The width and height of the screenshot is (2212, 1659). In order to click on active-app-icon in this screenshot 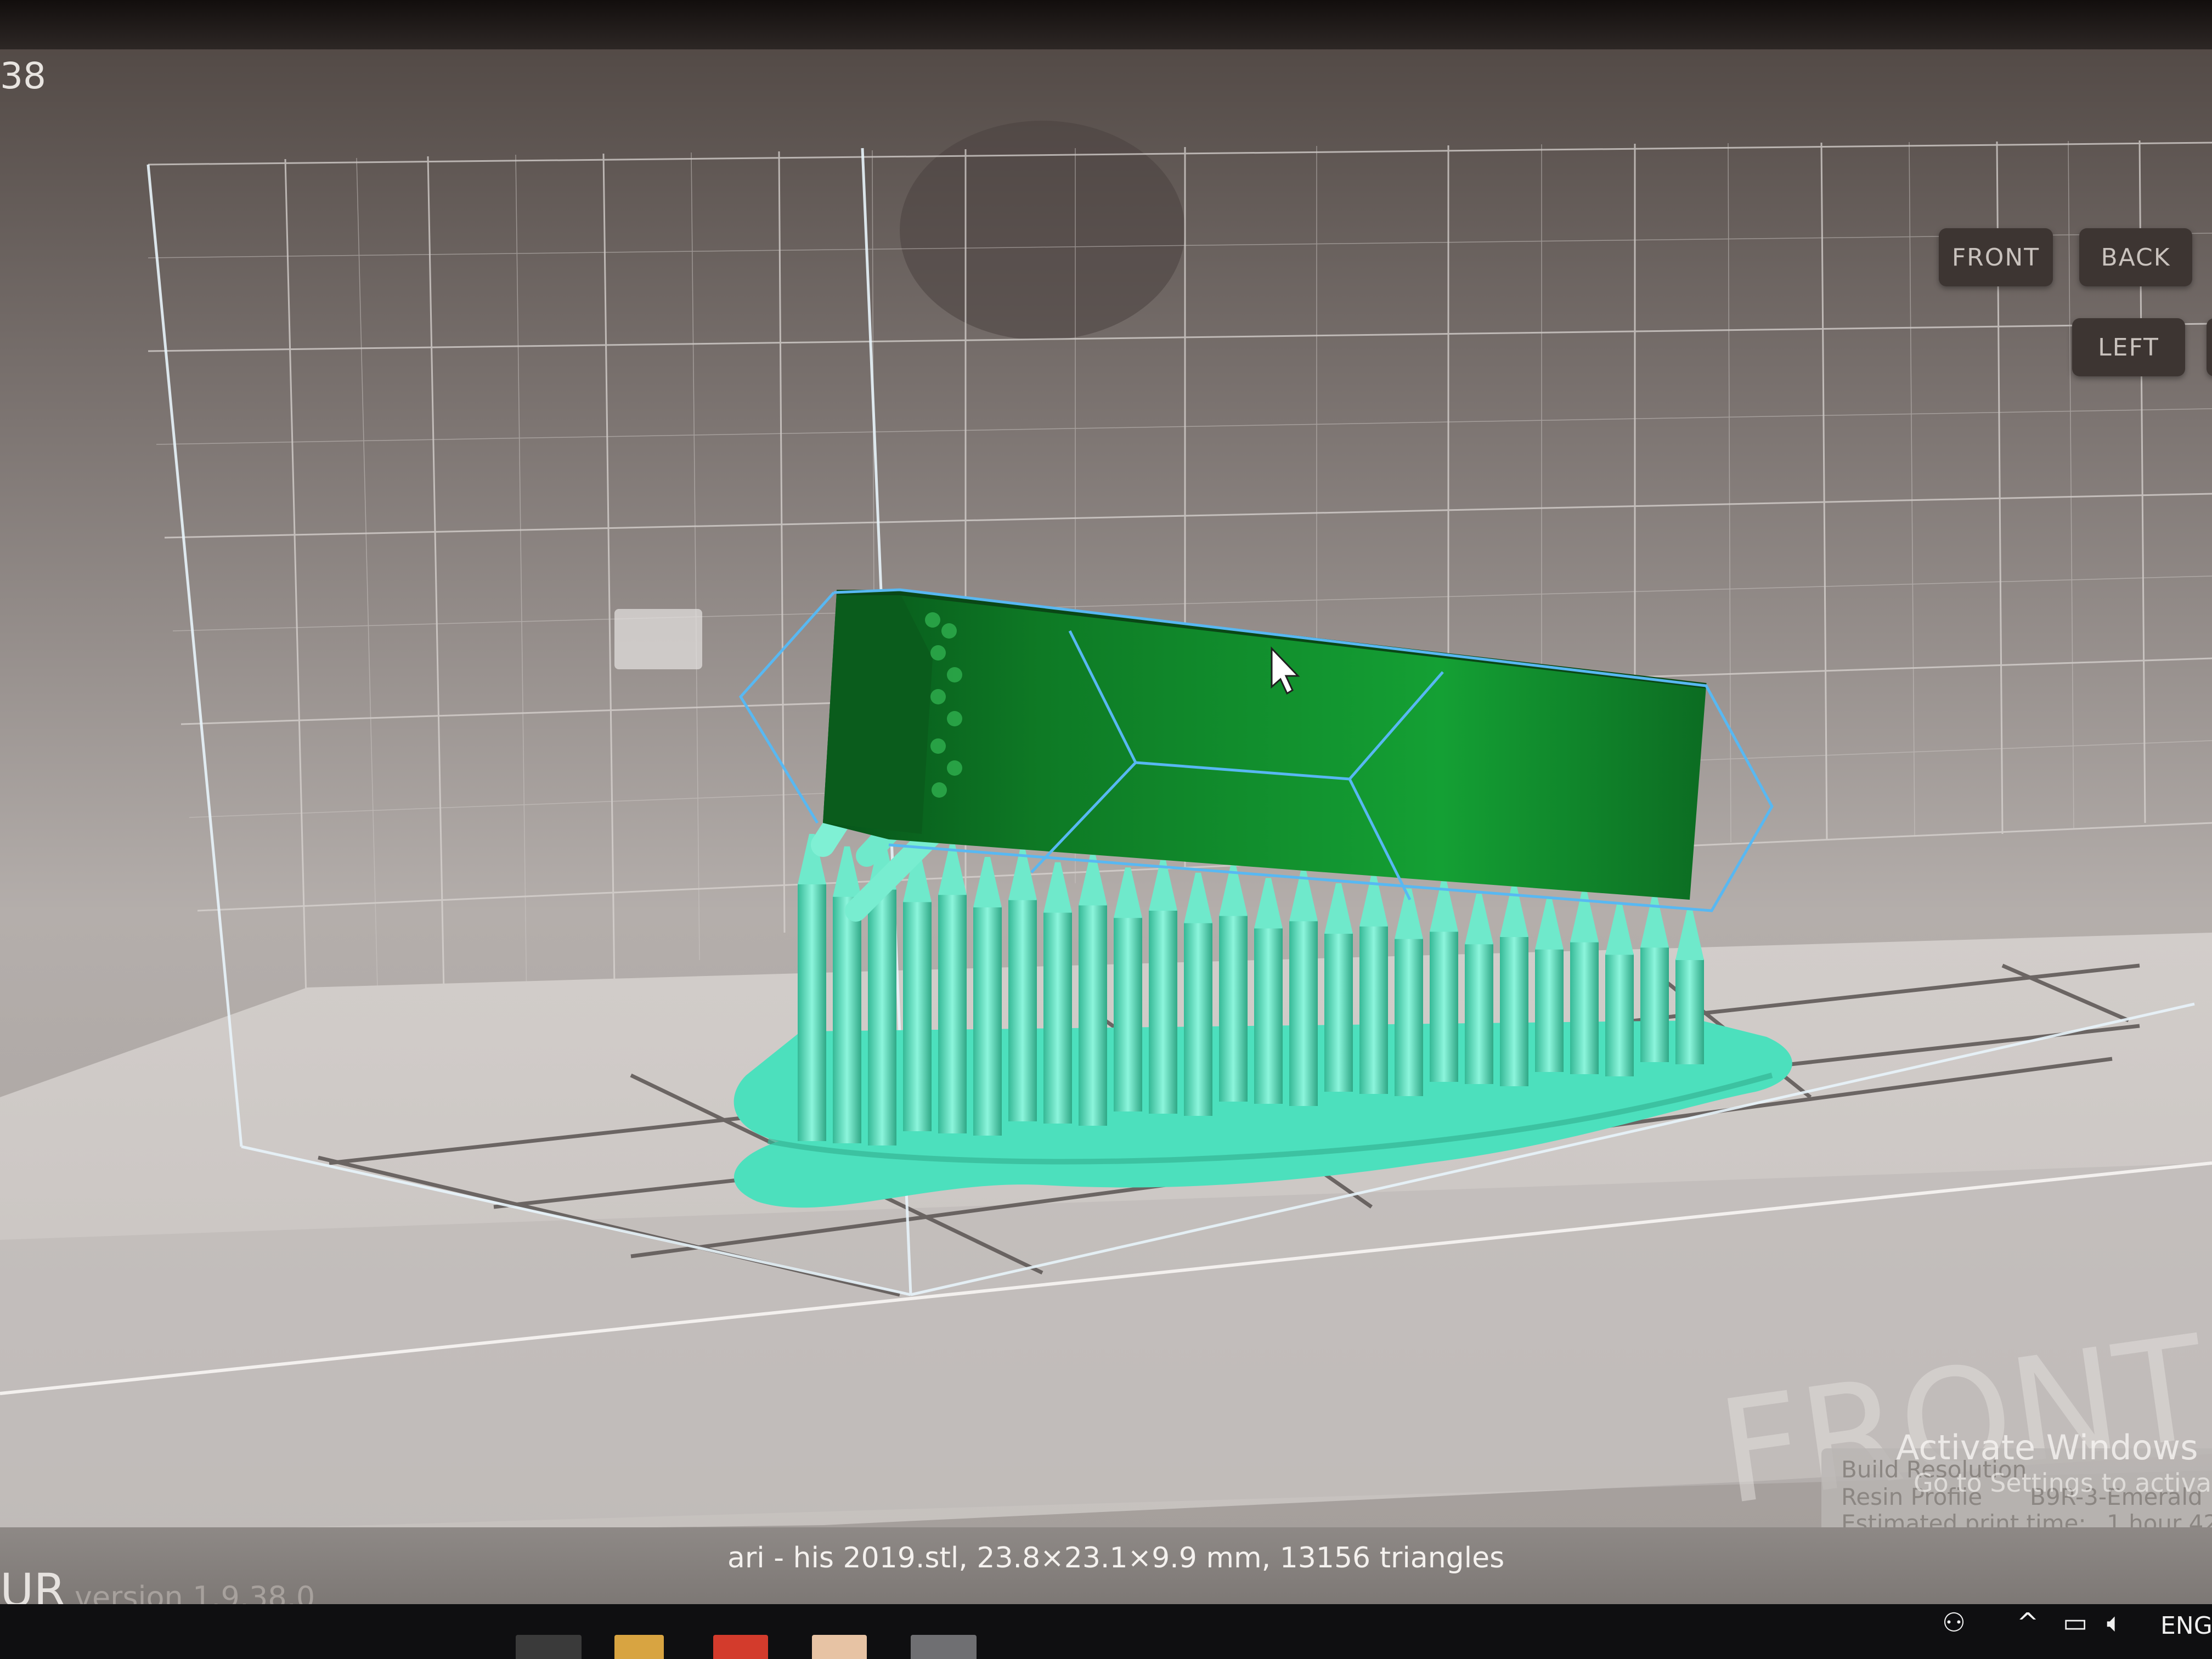, I will do `click(944, 1647)`.